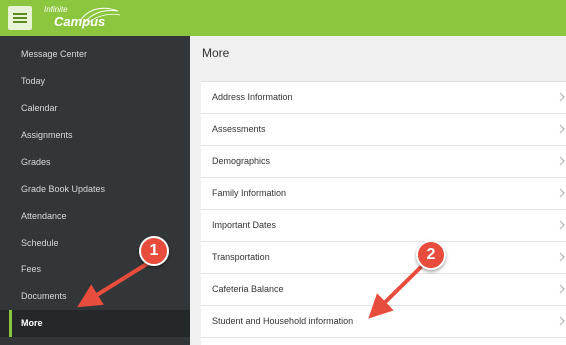 This screenshot has height=345, width=566. I want to click on sidebar-item-more: More, so click(95, 323).